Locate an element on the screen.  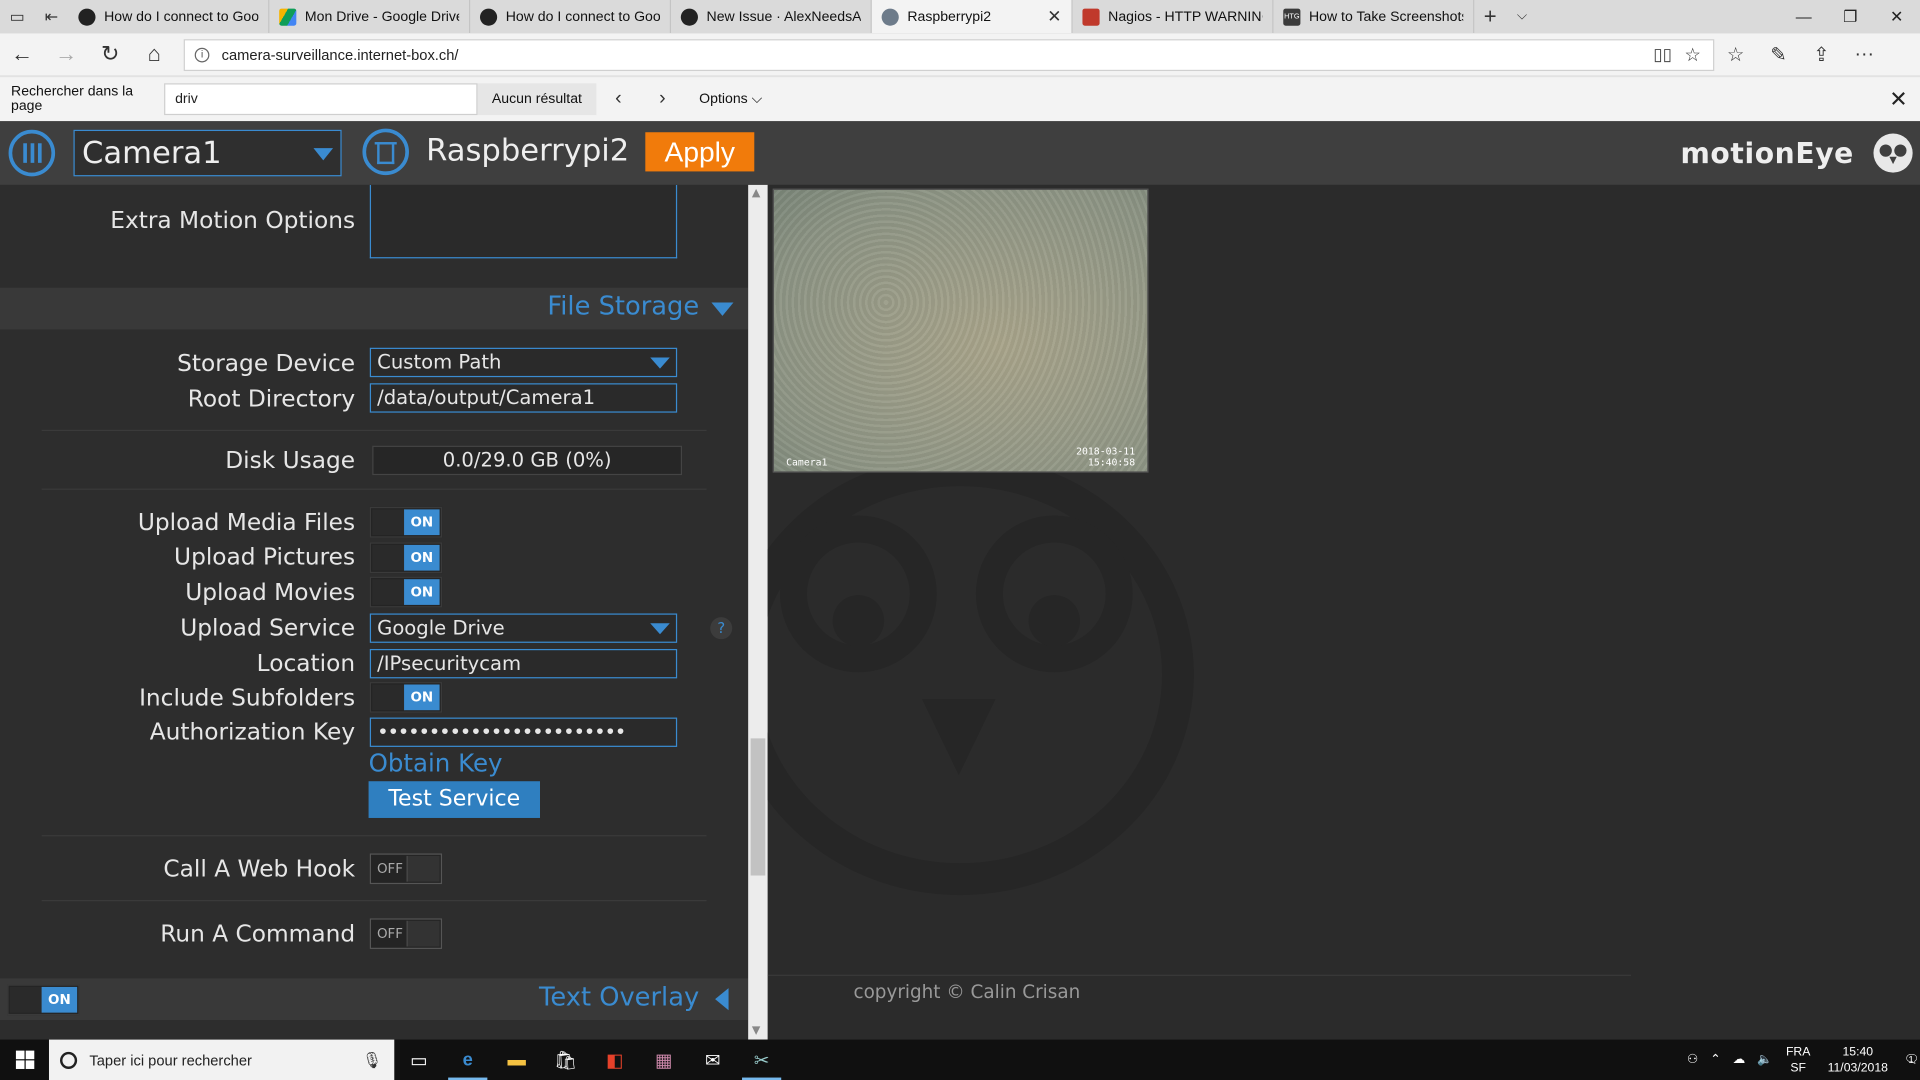
call-web-hook-toggle: OFF is located at coordinates (406, 869).